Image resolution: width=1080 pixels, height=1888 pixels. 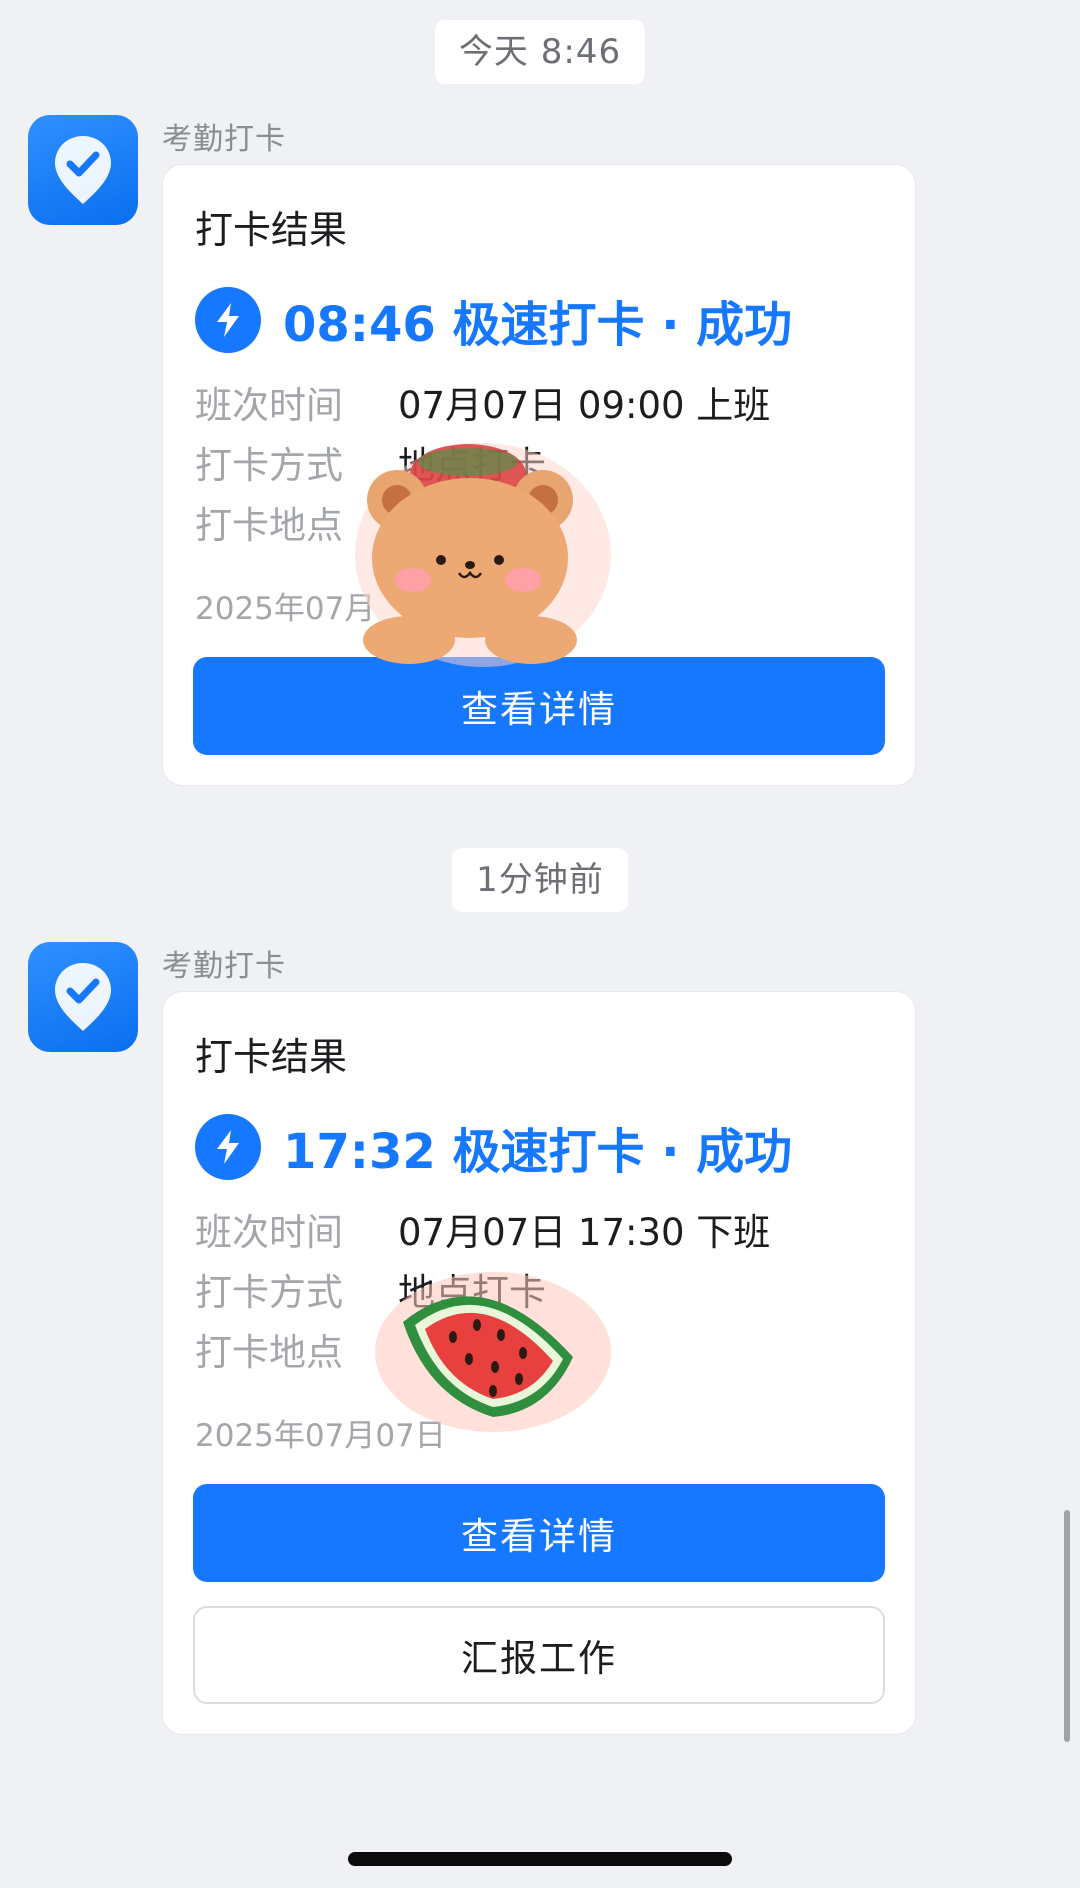 What do you see at coordinates (483, 555) in the screenshot?
I see `bear-sticker` at bounding box center [483, 555].